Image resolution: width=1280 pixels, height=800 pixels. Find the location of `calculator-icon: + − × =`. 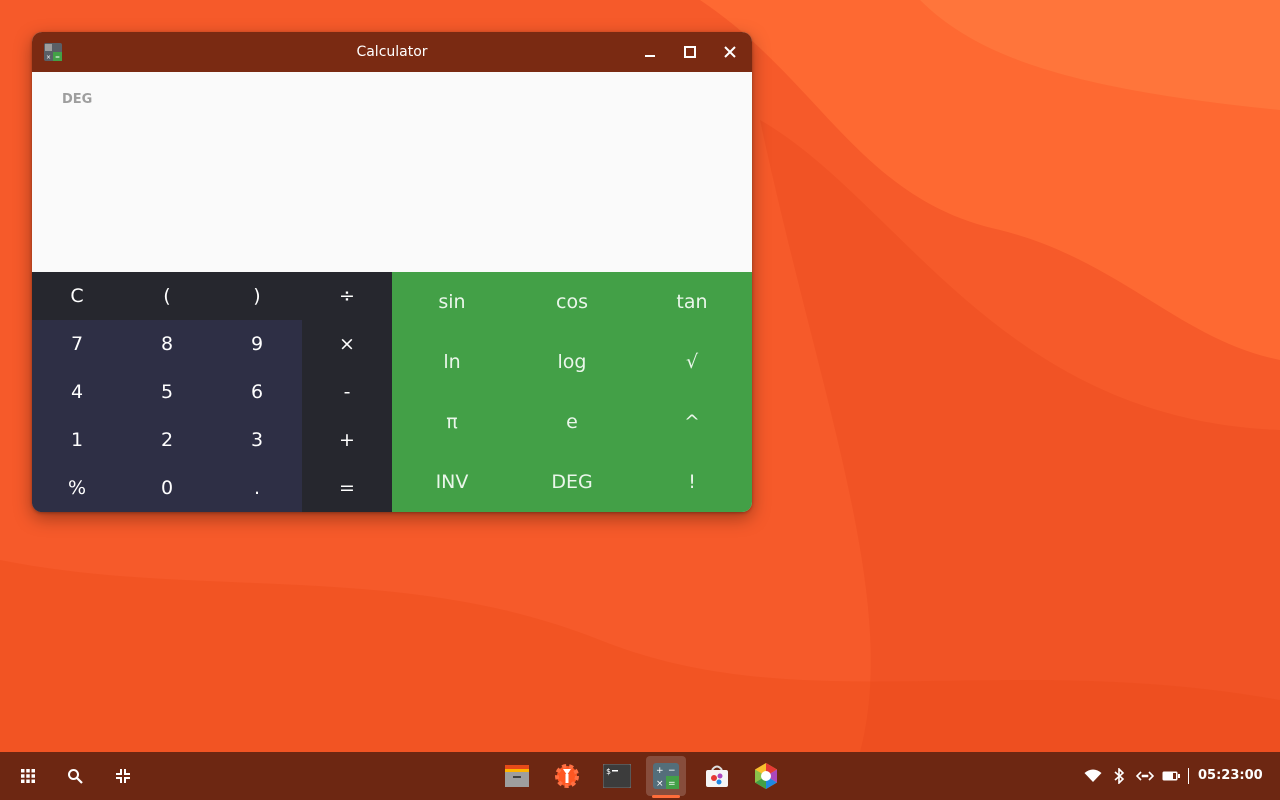

calculator-icon: + − × = is located at coordinates (666, 776).